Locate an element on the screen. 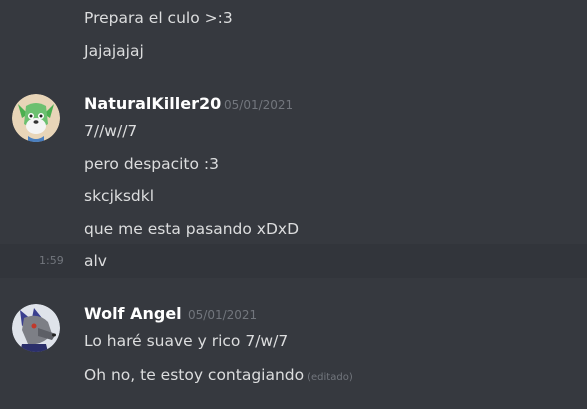 Image resolution: width=587 pixels, height=409 pixels. message-text: pero despacito :3 is located at coordinates (152, 164).